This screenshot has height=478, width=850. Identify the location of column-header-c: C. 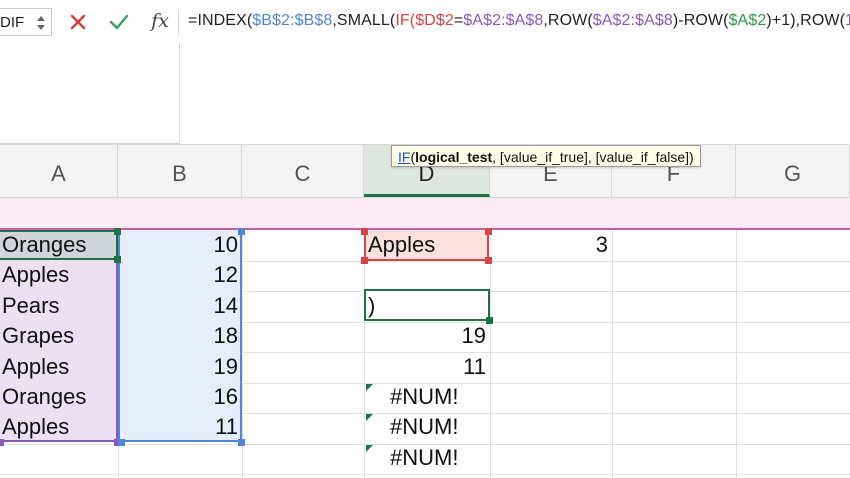
(303, 171).